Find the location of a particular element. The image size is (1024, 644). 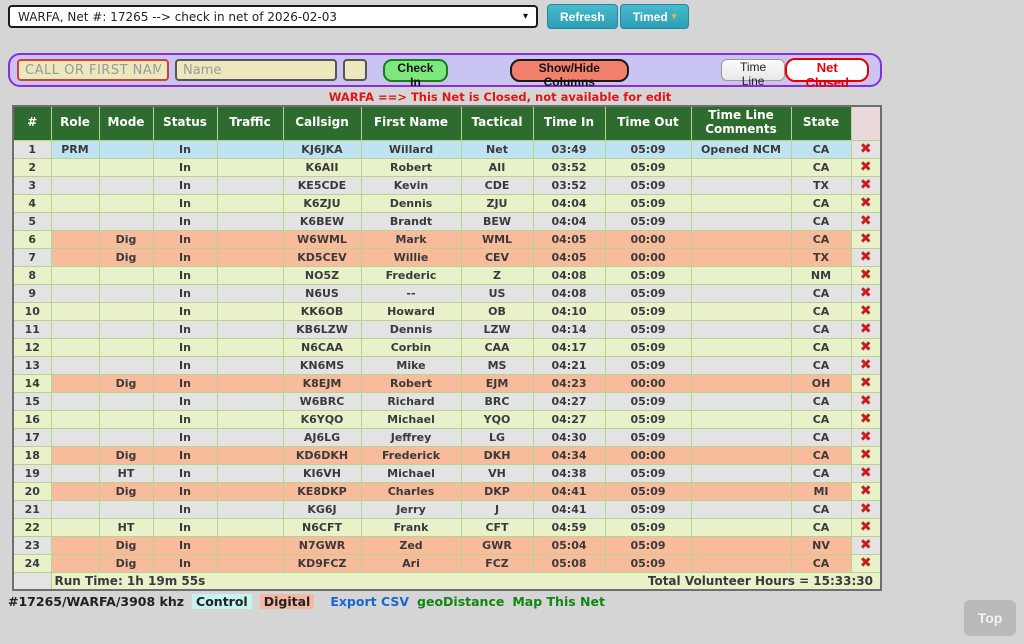

show-hide-columns-button: Show/Hide Columns is located at coordinates (569, 73).